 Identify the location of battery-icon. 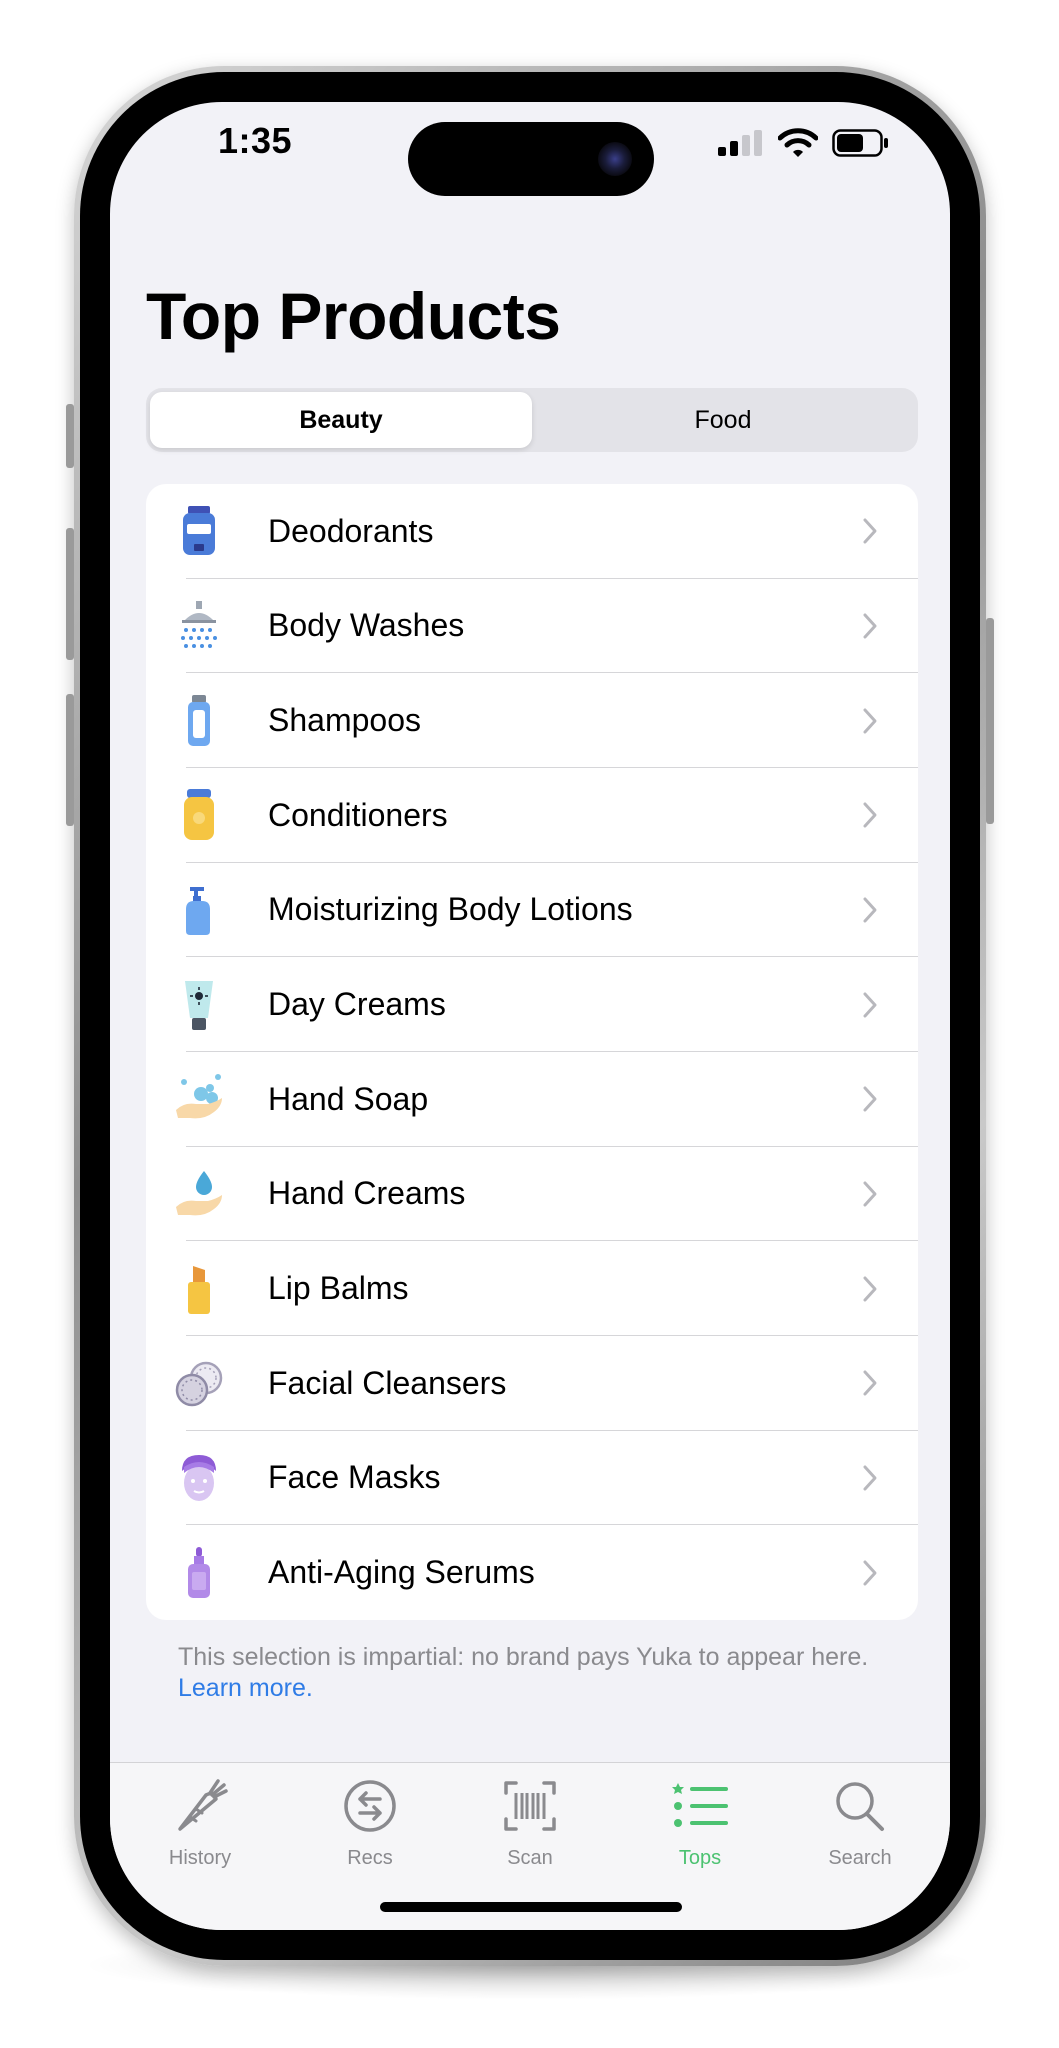
(860, 143).